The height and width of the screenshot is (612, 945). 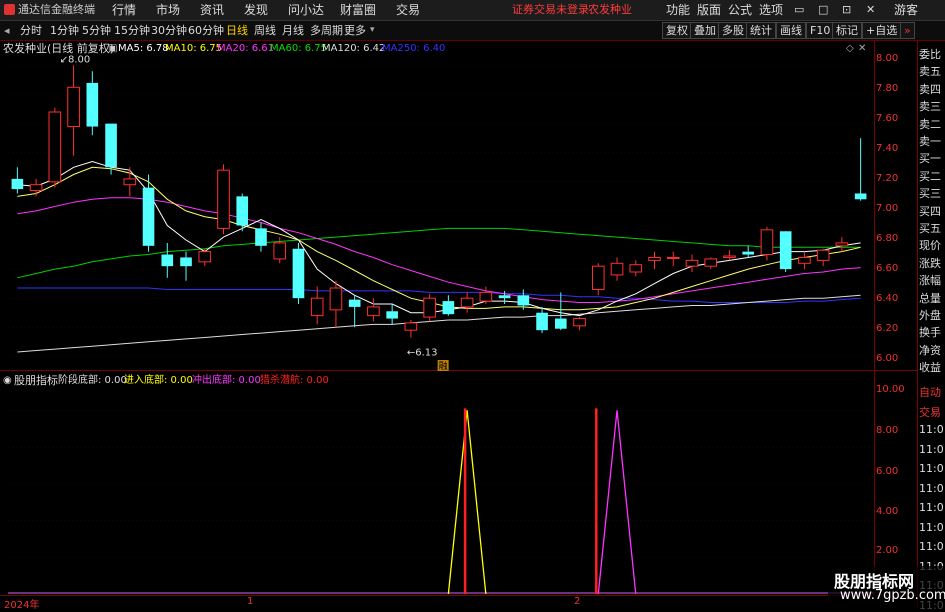 I want to click on ind-y-tick-label: 10.00, so click(x=890, y=389).